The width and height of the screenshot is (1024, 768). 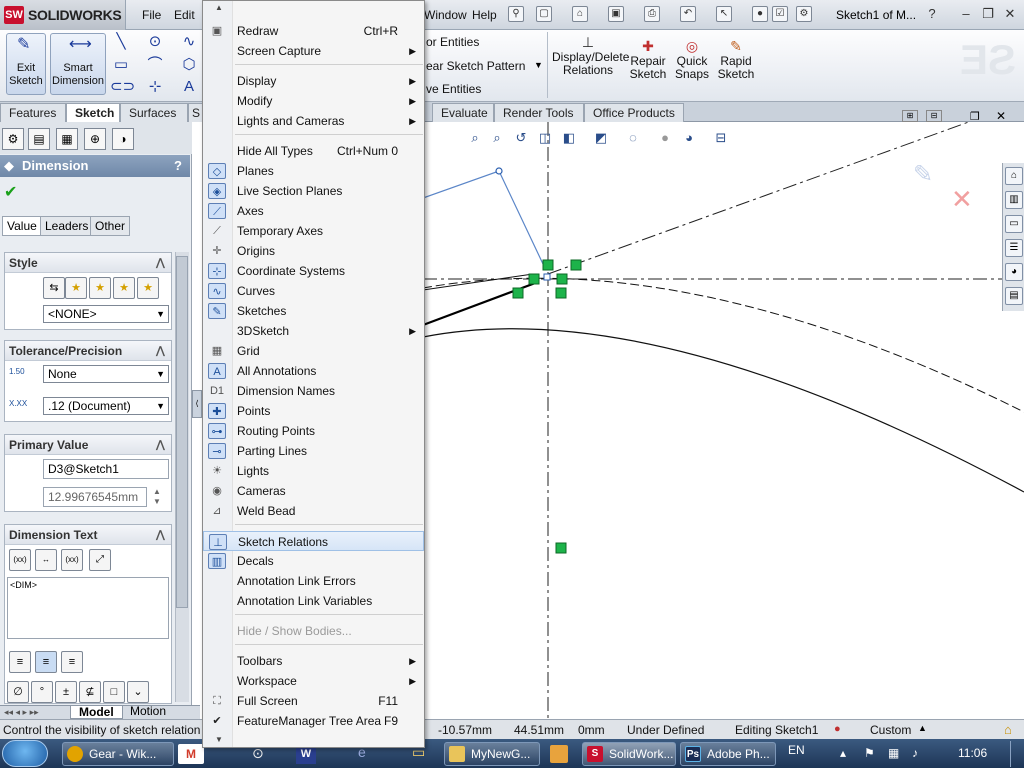 I want to click on circle-tool-icon: ⊙, so click(x=155, y=42).